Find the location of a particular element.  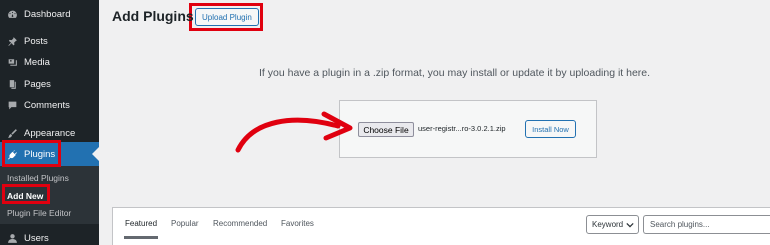

search-type-select: Keyword is located at coordinates (612, 224).